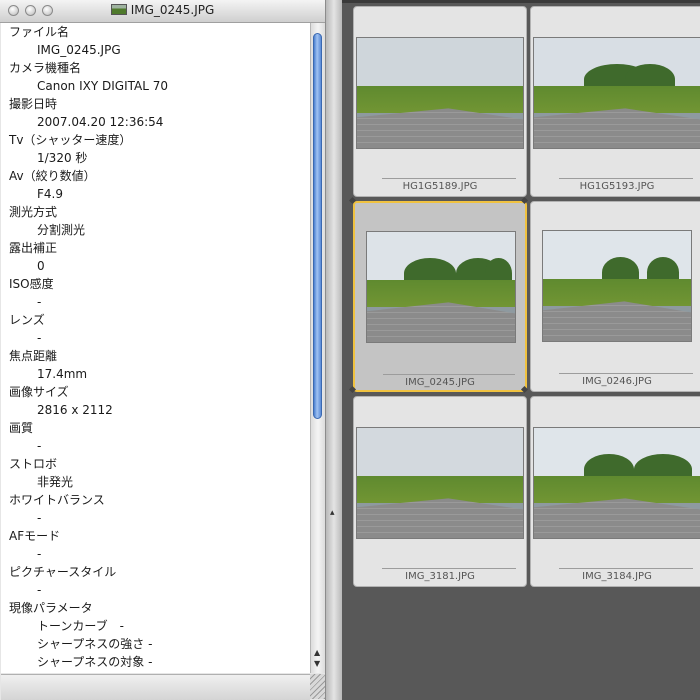 This screenshot has height=700, width=700. What do you see at coordinates (35, 536) in the screenshot?
I see `info-label: AFモード` at bounding box center [35, 536].